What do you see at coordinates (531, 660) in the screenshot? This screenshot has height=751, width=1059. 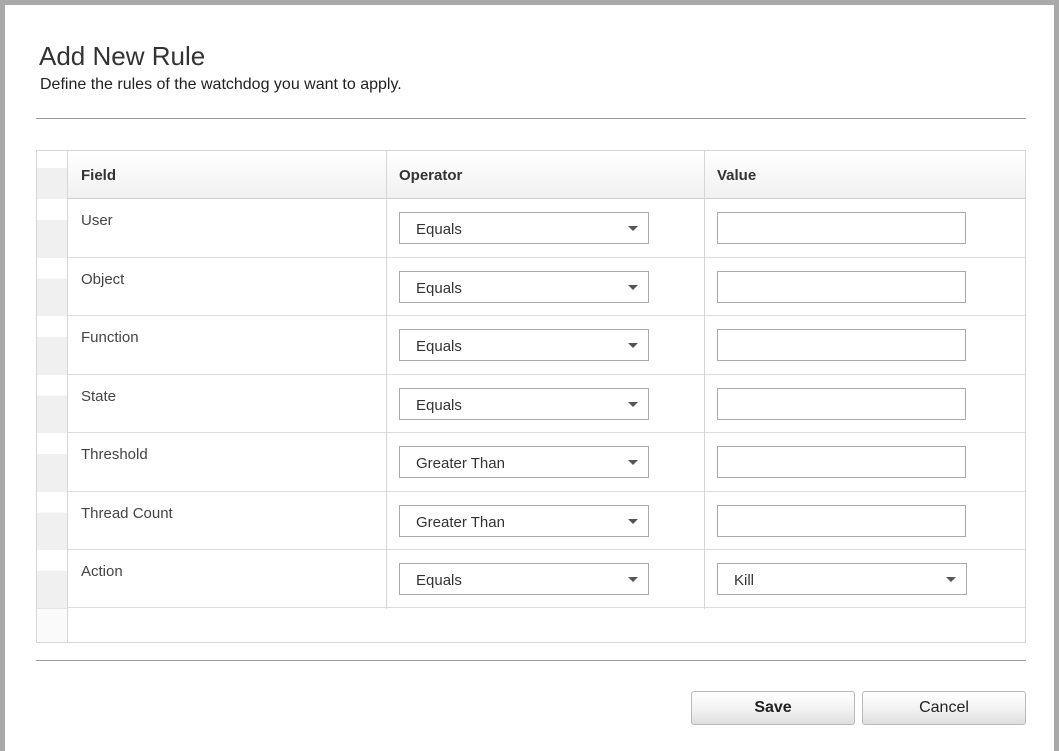 I see `footer-divider` at bounding box center [531, 660].